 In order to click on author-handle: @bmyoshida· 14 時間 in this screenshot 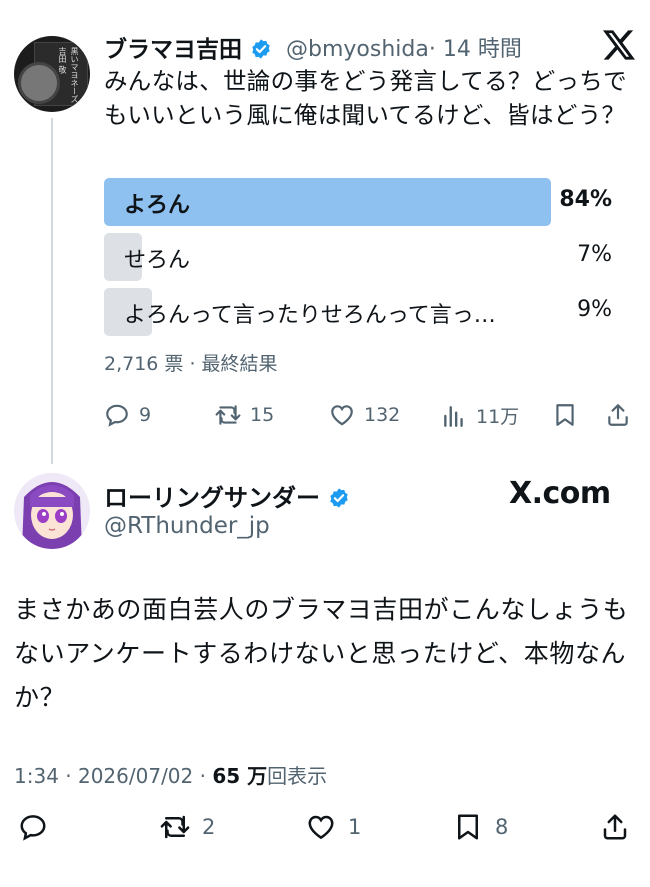, I will do `click(404, 47)`.